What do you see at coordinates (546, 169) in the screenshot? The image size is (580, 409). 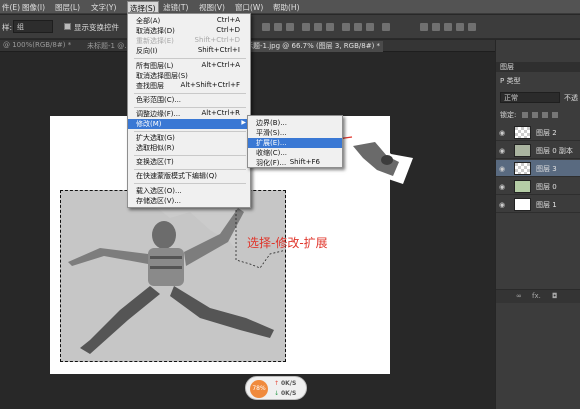 I see `layer-name: 图层 3` at bounding box center [546, 169].